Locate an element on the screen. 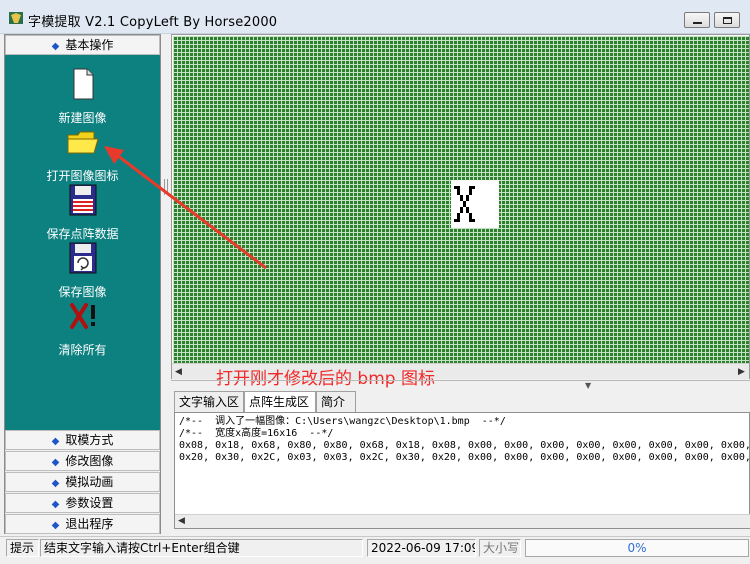 This screenshot has height=564, width=750. vertical-splitter is located at coordinates (166, 284).